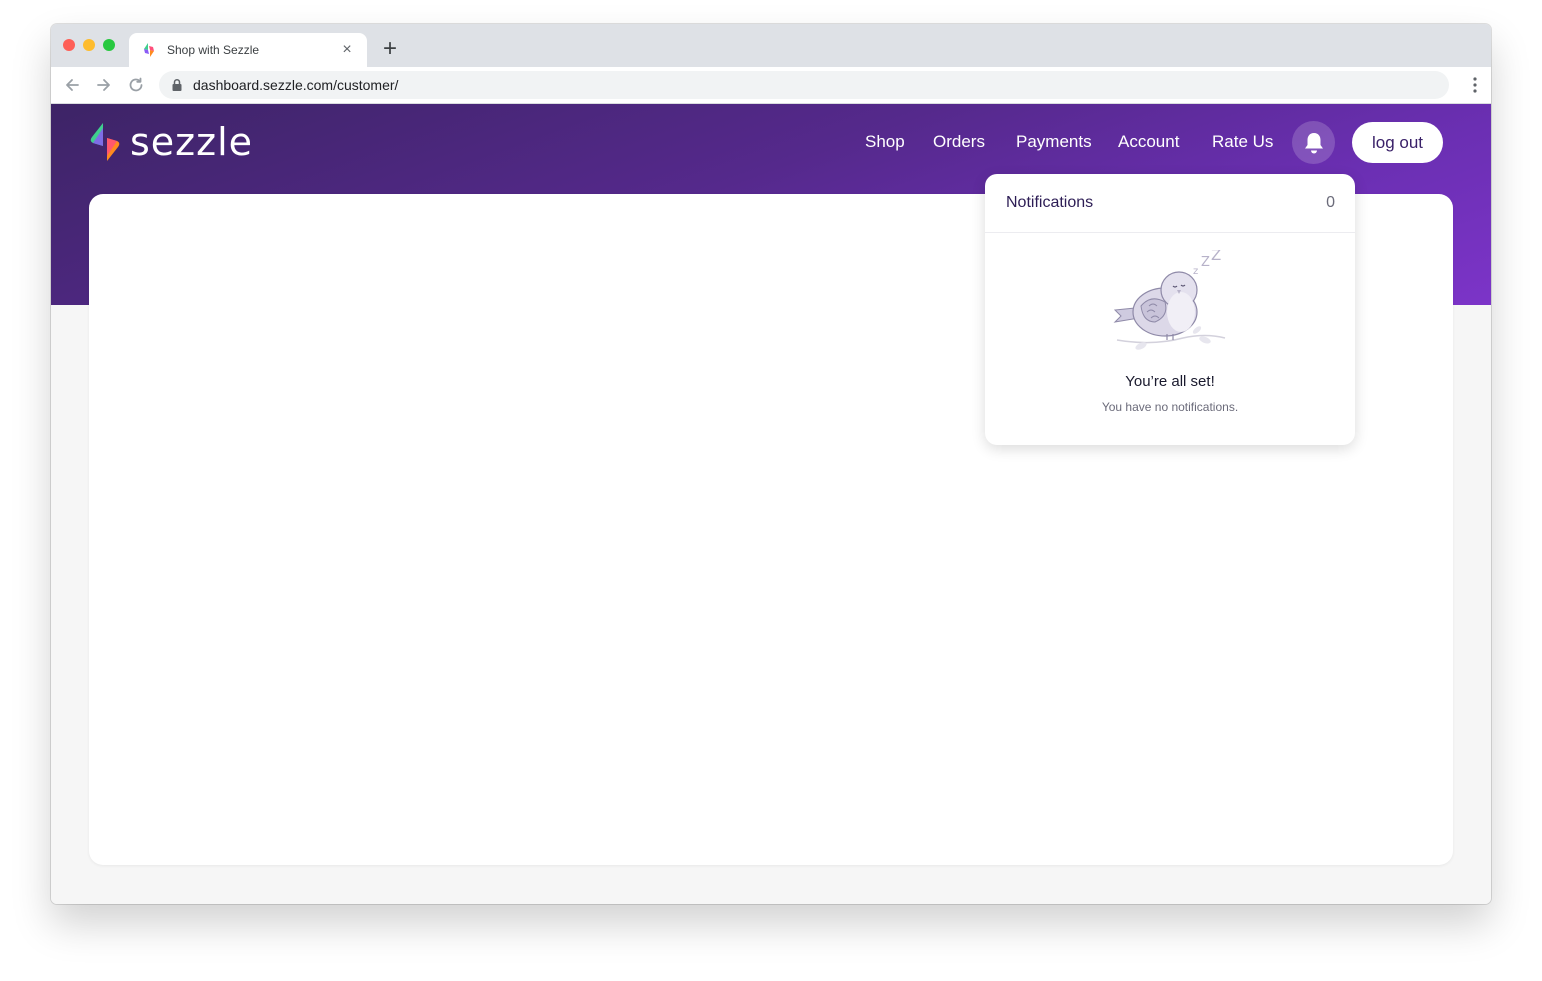 This screenshot has height=981, width=1542. Describe the element at coordinates (1195, 271) in the screenshot. I see `svg-text: z` at that location.